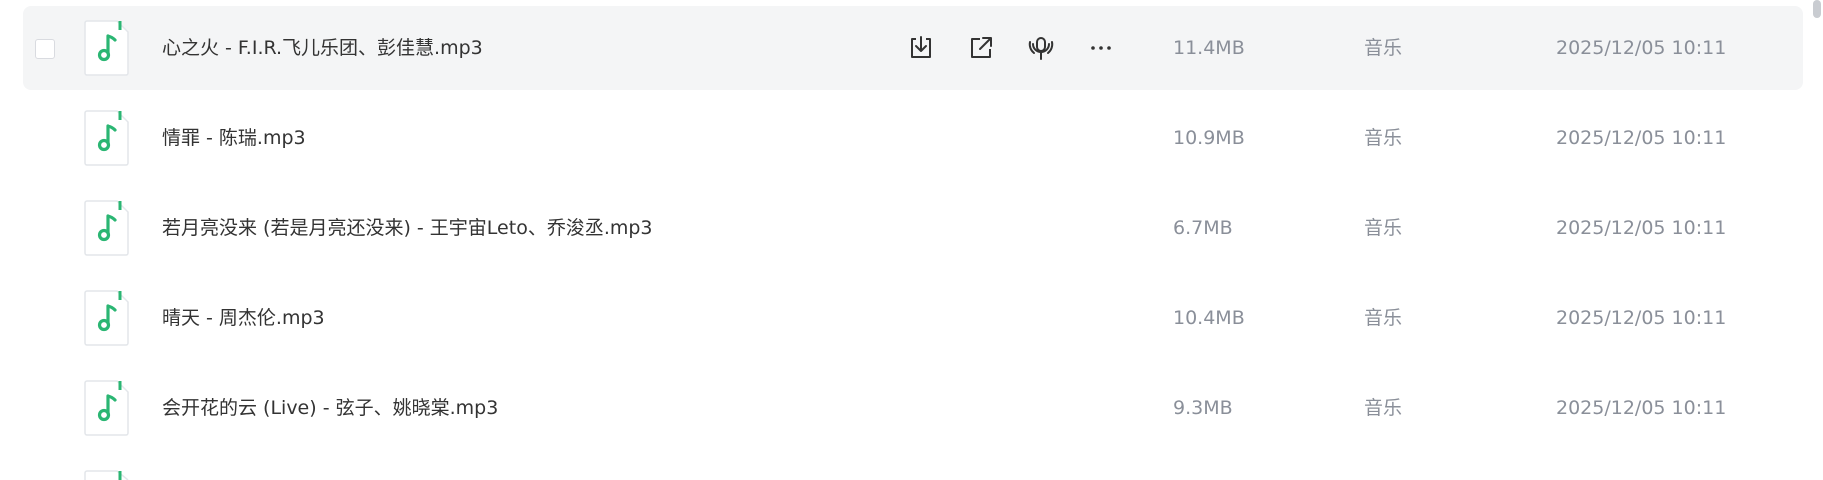  What do you see at coordinates (1203, 408) in the screenshot?
I see `file-size: 9.3MB` at bounding box center [1203, 408].